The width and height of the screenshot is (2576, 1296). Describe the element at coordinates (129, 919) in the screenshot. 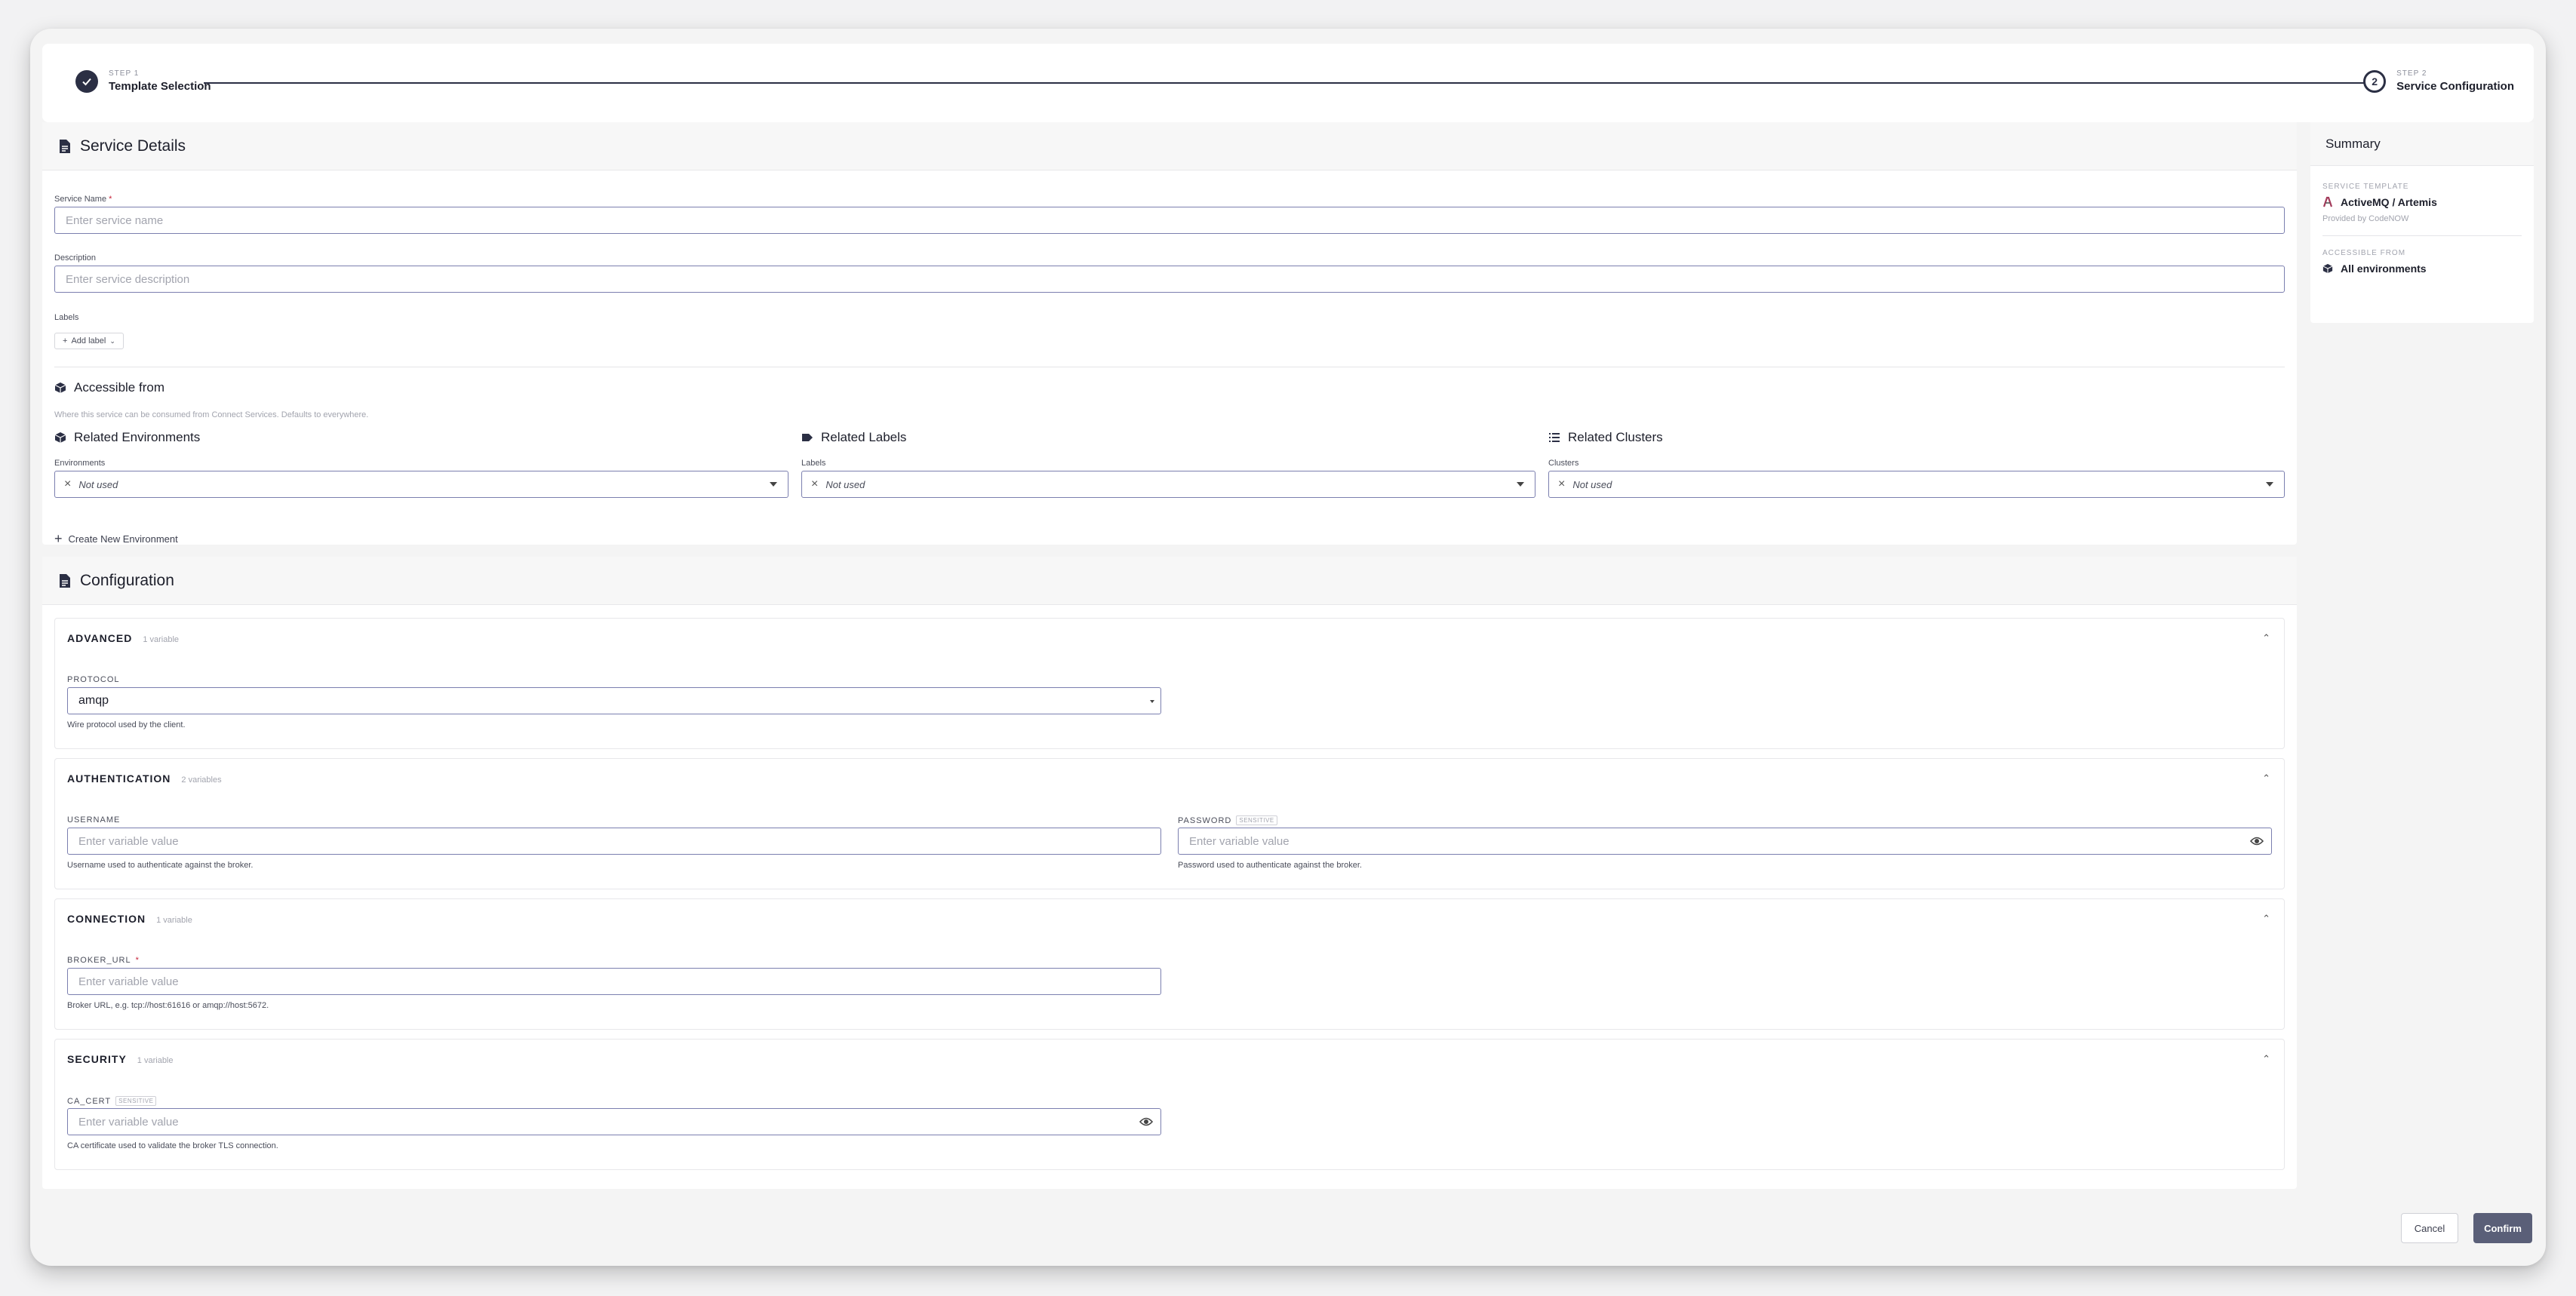

I see `section-connection-toggle: CONNECTION 1 variable` at that location.